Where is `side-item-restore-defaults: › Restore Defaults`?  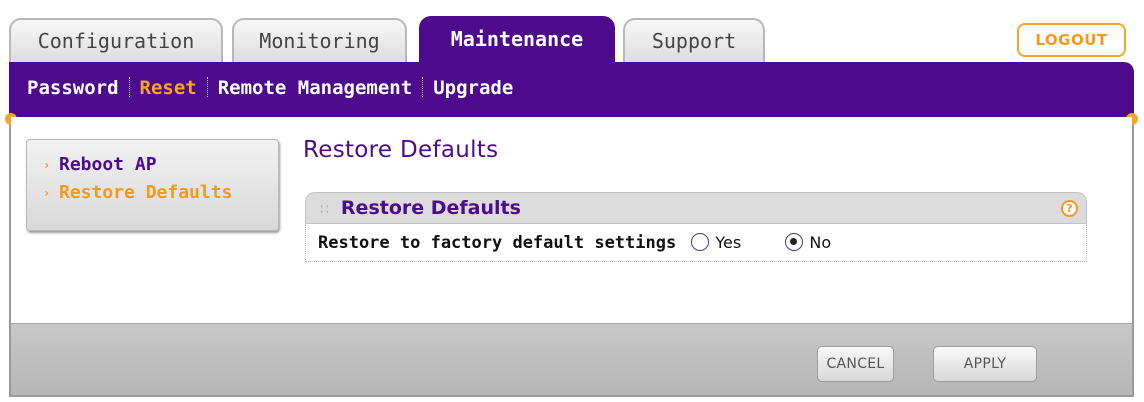
side-item-restore-defaults: › Restore Defaults is located at coordinates (160, 193).